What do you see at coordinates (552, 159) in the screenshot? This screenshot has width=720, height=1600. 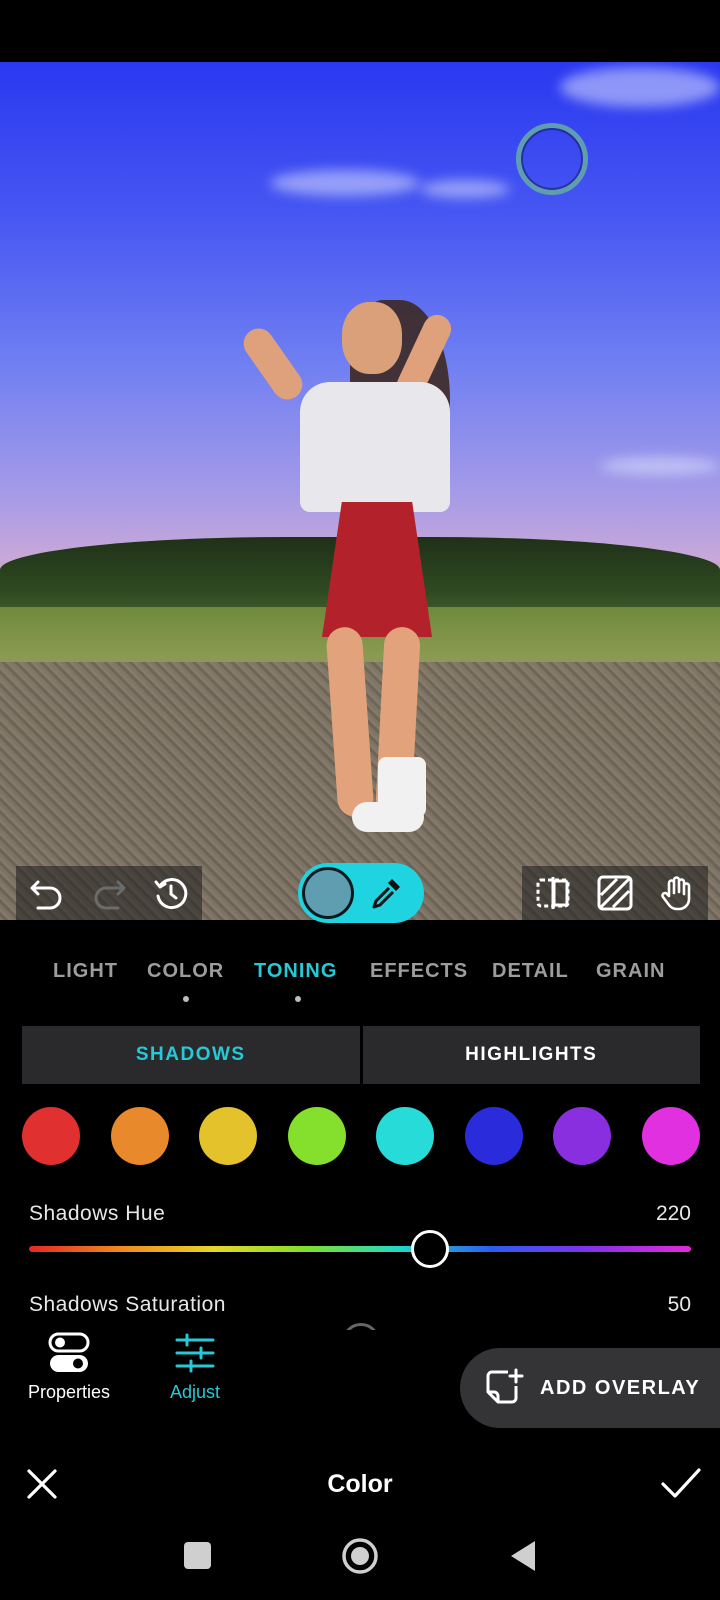 I see `color-picker-ring` at bounding box center [552, 159].